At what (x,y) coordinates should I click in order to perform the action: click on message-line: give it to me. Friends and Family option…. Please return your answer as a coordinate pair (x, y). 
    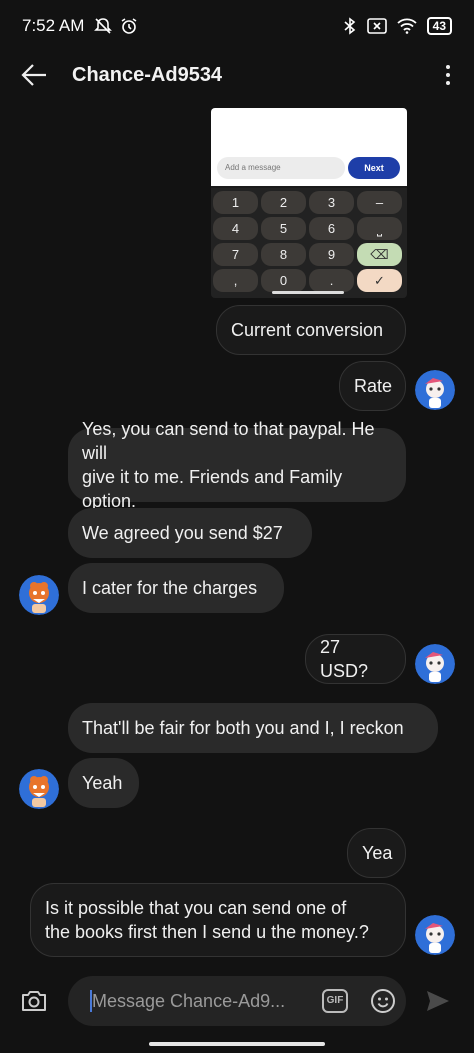
    Looking at the image, I should click on (212, 489).